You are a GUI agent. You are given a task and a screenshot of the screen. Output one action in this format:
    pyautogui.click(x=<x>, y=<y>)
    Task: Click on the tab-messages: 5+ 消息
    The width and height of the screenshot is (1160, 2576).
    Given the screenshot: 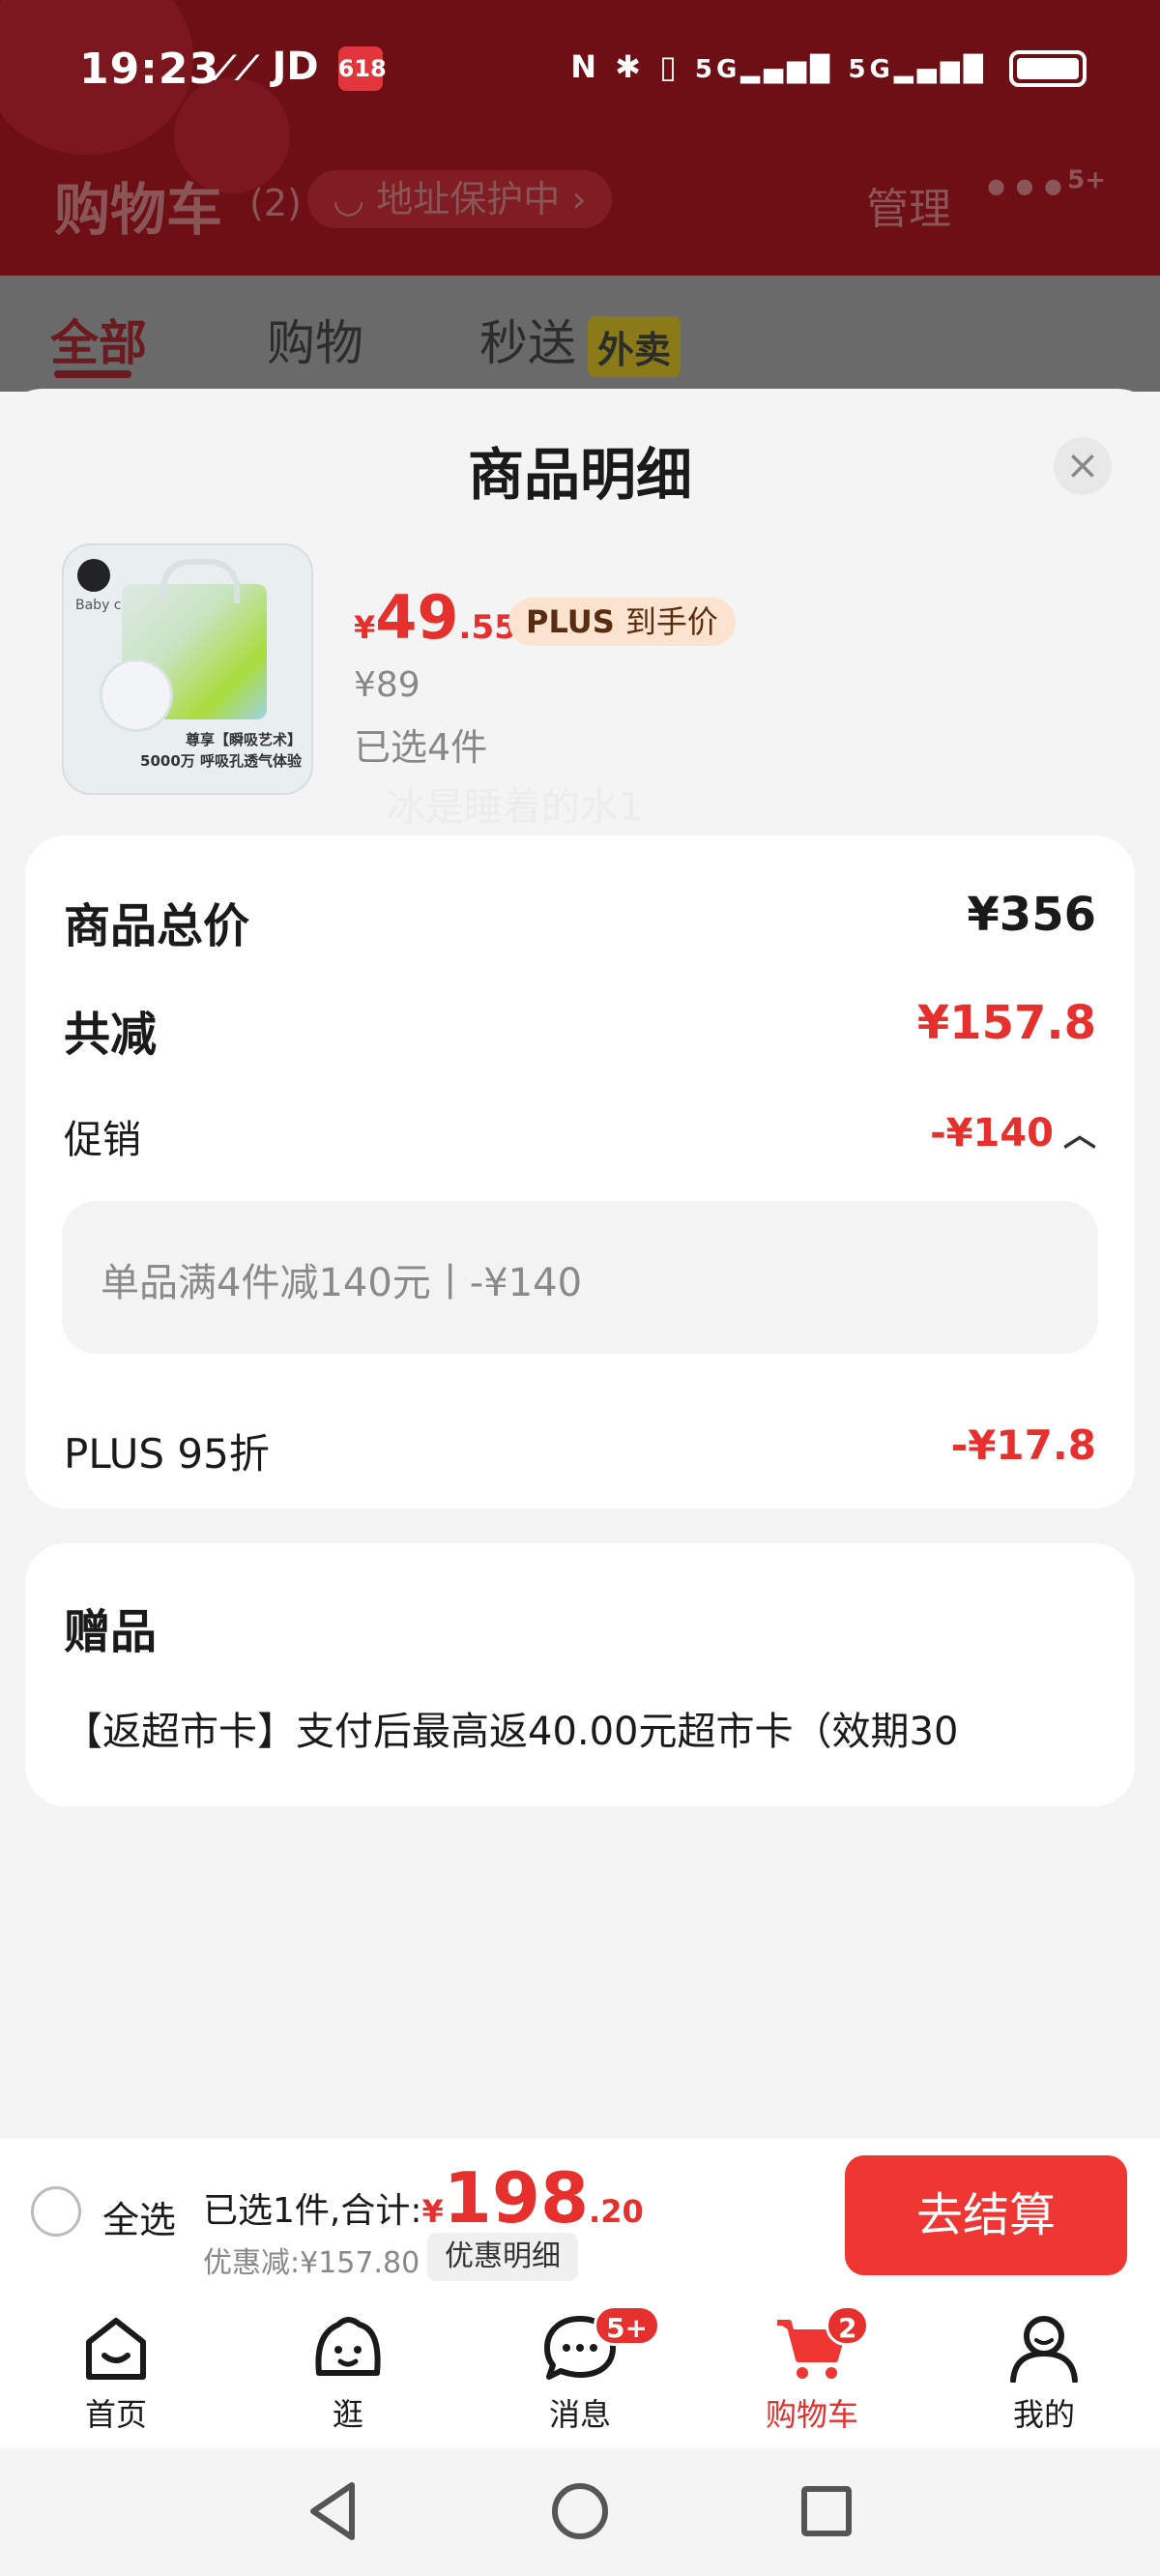 What is the action you would take?
    pyautogui.click(x=581, y=2370)
    